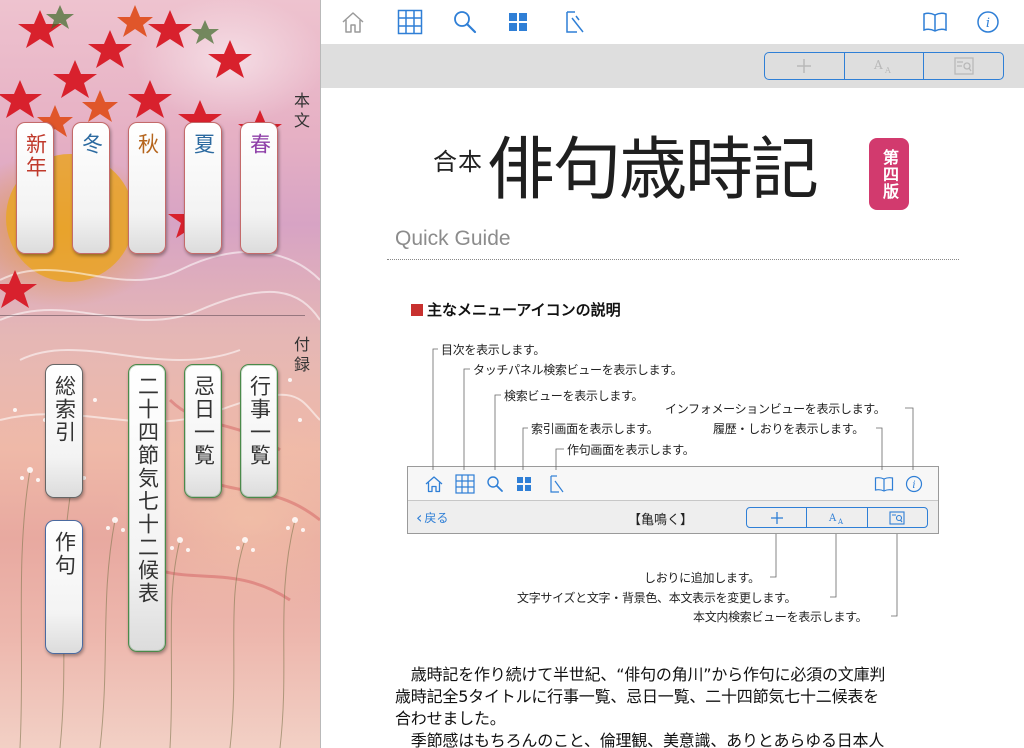 The width and height of the screenshot is (1024, 748). I want to click on tab-kijitsu: 忌日一覧, so click(203, 431).